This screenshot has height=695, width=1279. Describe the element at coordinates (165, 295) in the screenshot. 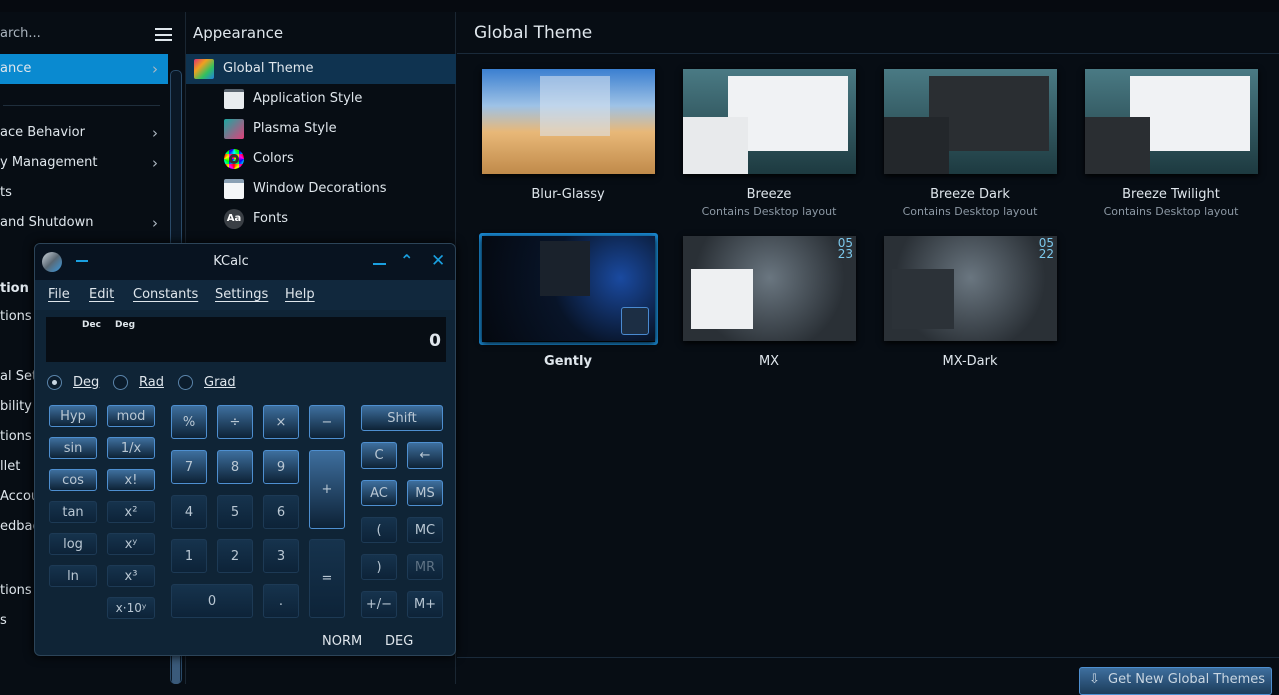

I see `menu-constants: Constants` at that location.